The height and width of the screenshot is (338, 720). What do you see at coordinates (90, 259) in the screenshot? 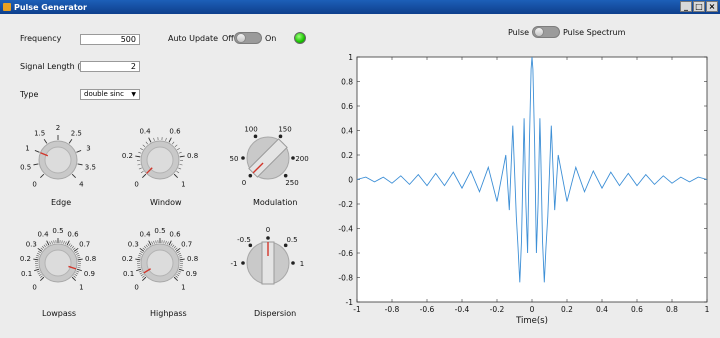
I see `knob-tick-label: 0.8` at bounding box center [90, 259].